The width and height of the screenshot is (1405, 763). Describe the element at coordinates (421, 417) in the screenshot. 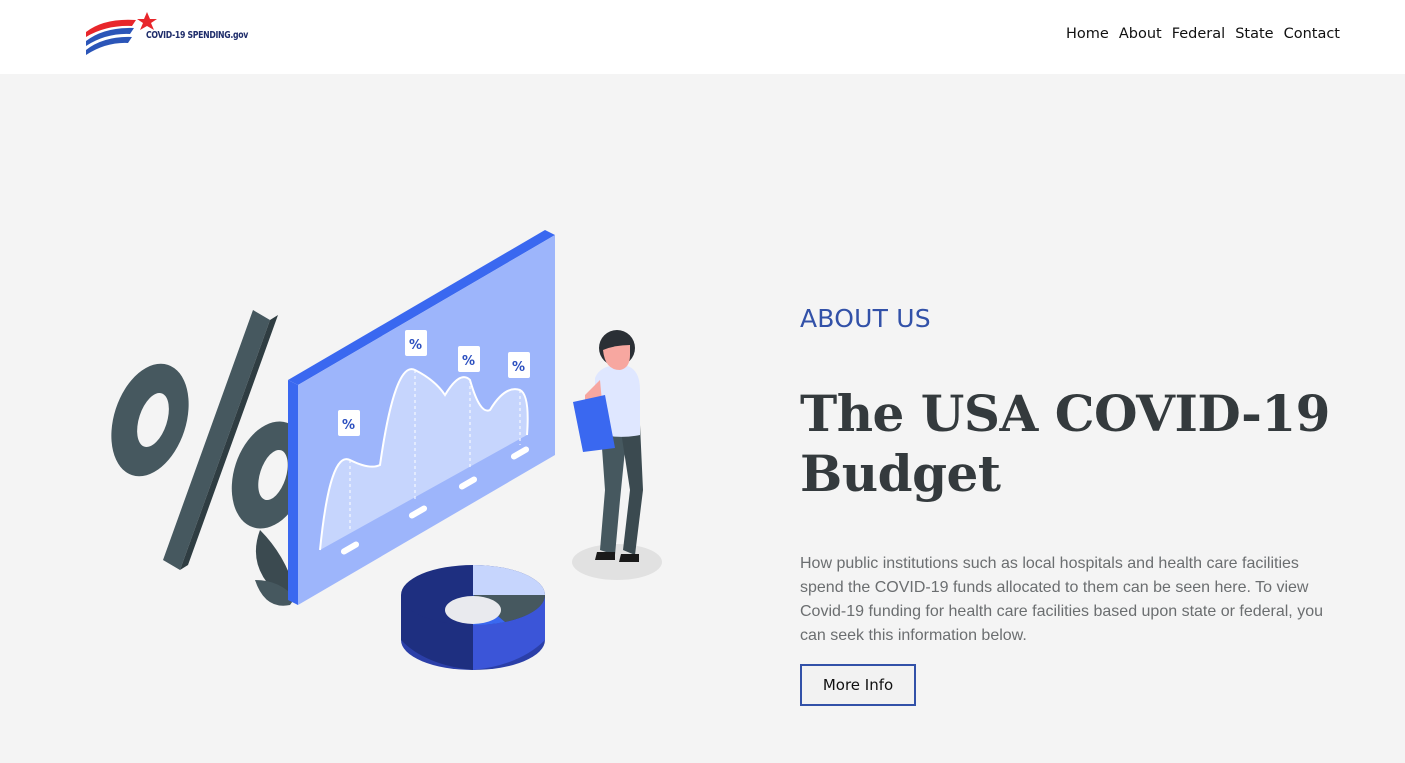

I see `chart-board-icon: % % % %` at that location.